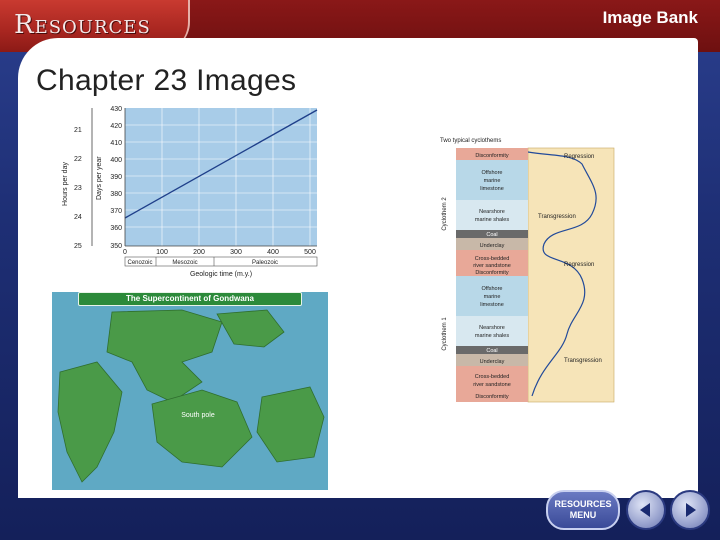  I want to click on image-bank-title: Image Bank, so click(650, 17).